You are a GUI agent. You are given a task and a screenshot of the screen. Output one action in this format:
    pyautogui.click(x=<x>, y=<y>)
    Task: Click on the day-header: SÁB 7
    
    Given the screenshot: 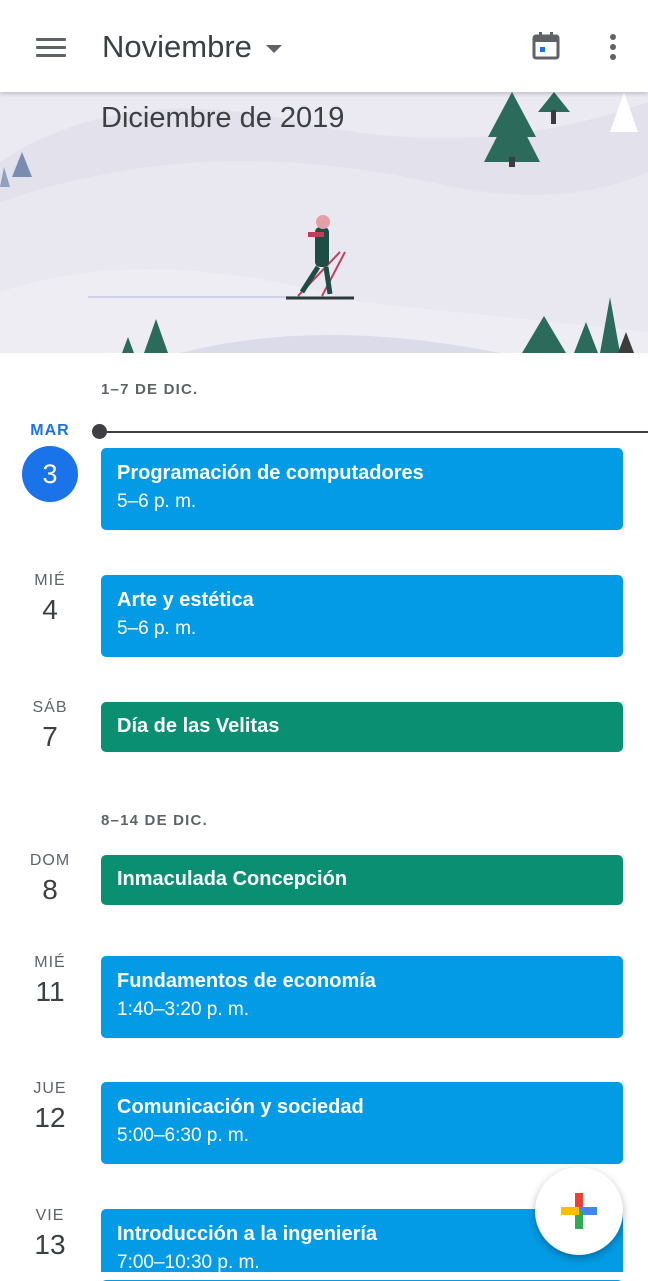 What is the action you would take?
    pyautogui.click(x=50, y=726)
    